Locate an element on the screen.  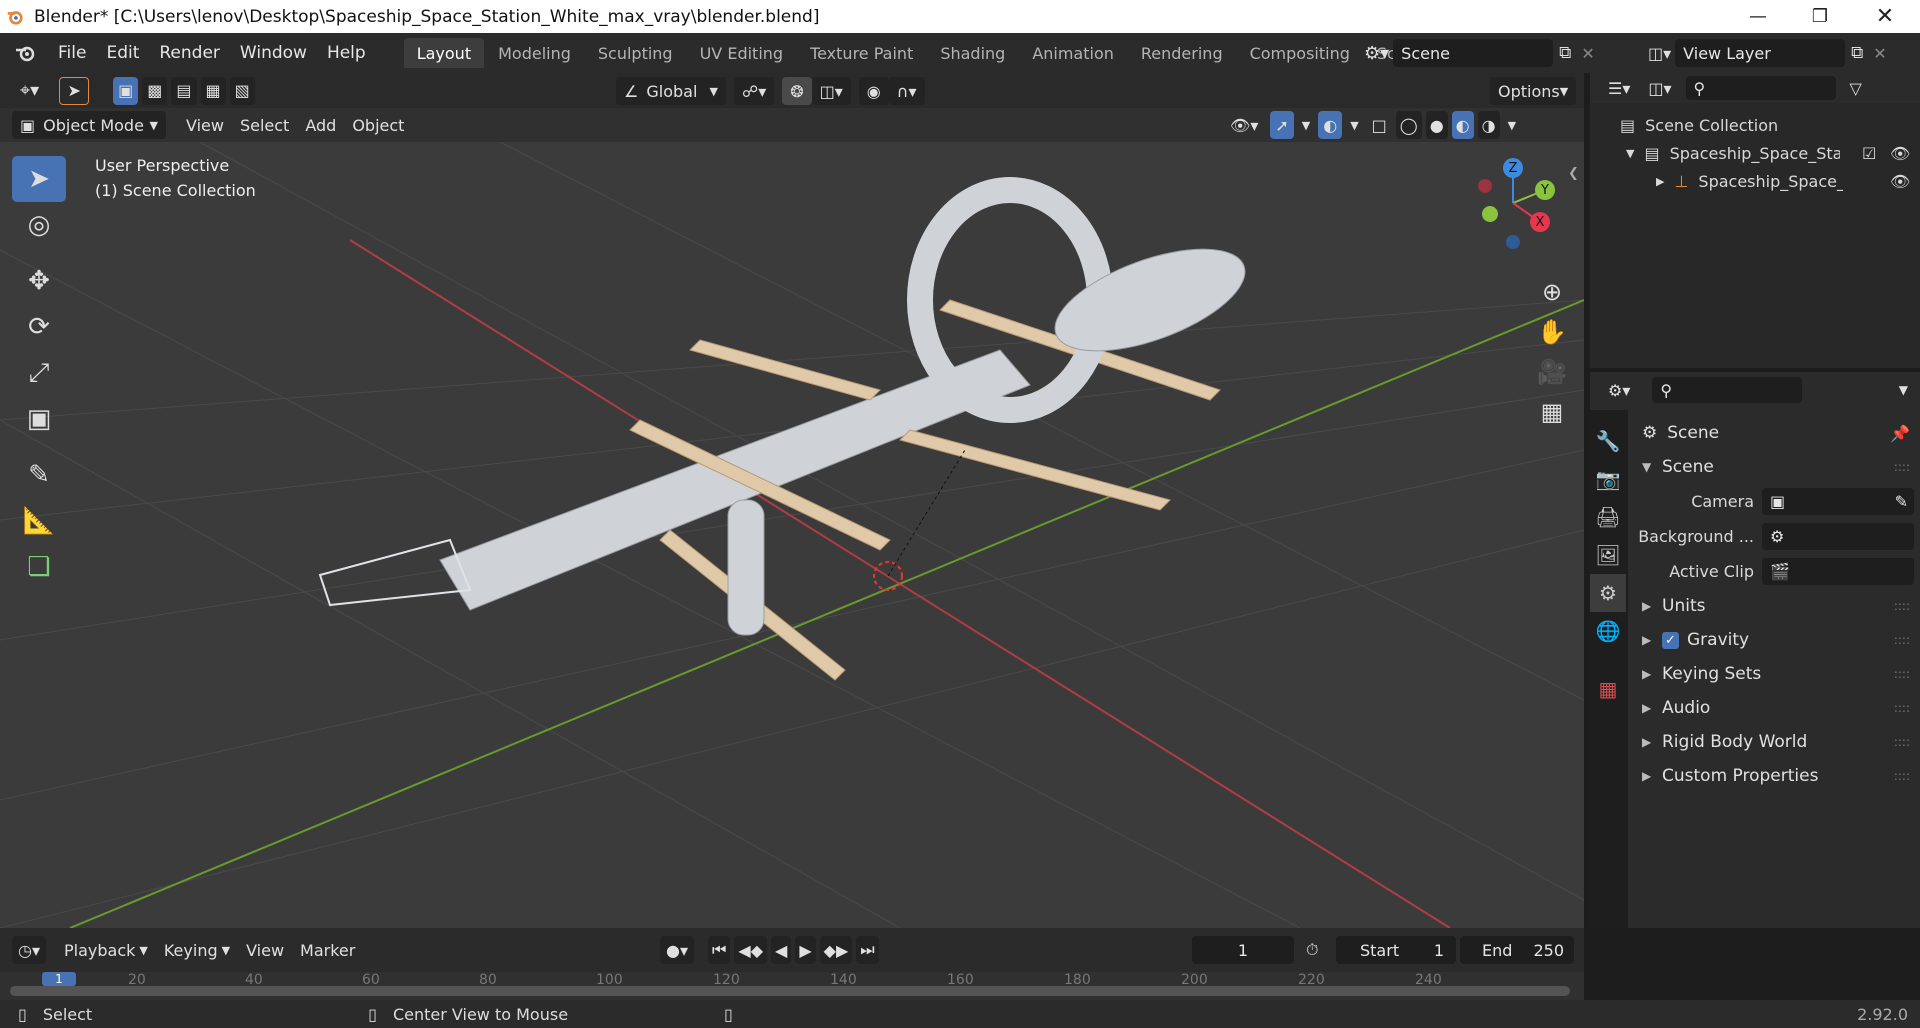
menu-file: File is located at coordinates (72, 53).